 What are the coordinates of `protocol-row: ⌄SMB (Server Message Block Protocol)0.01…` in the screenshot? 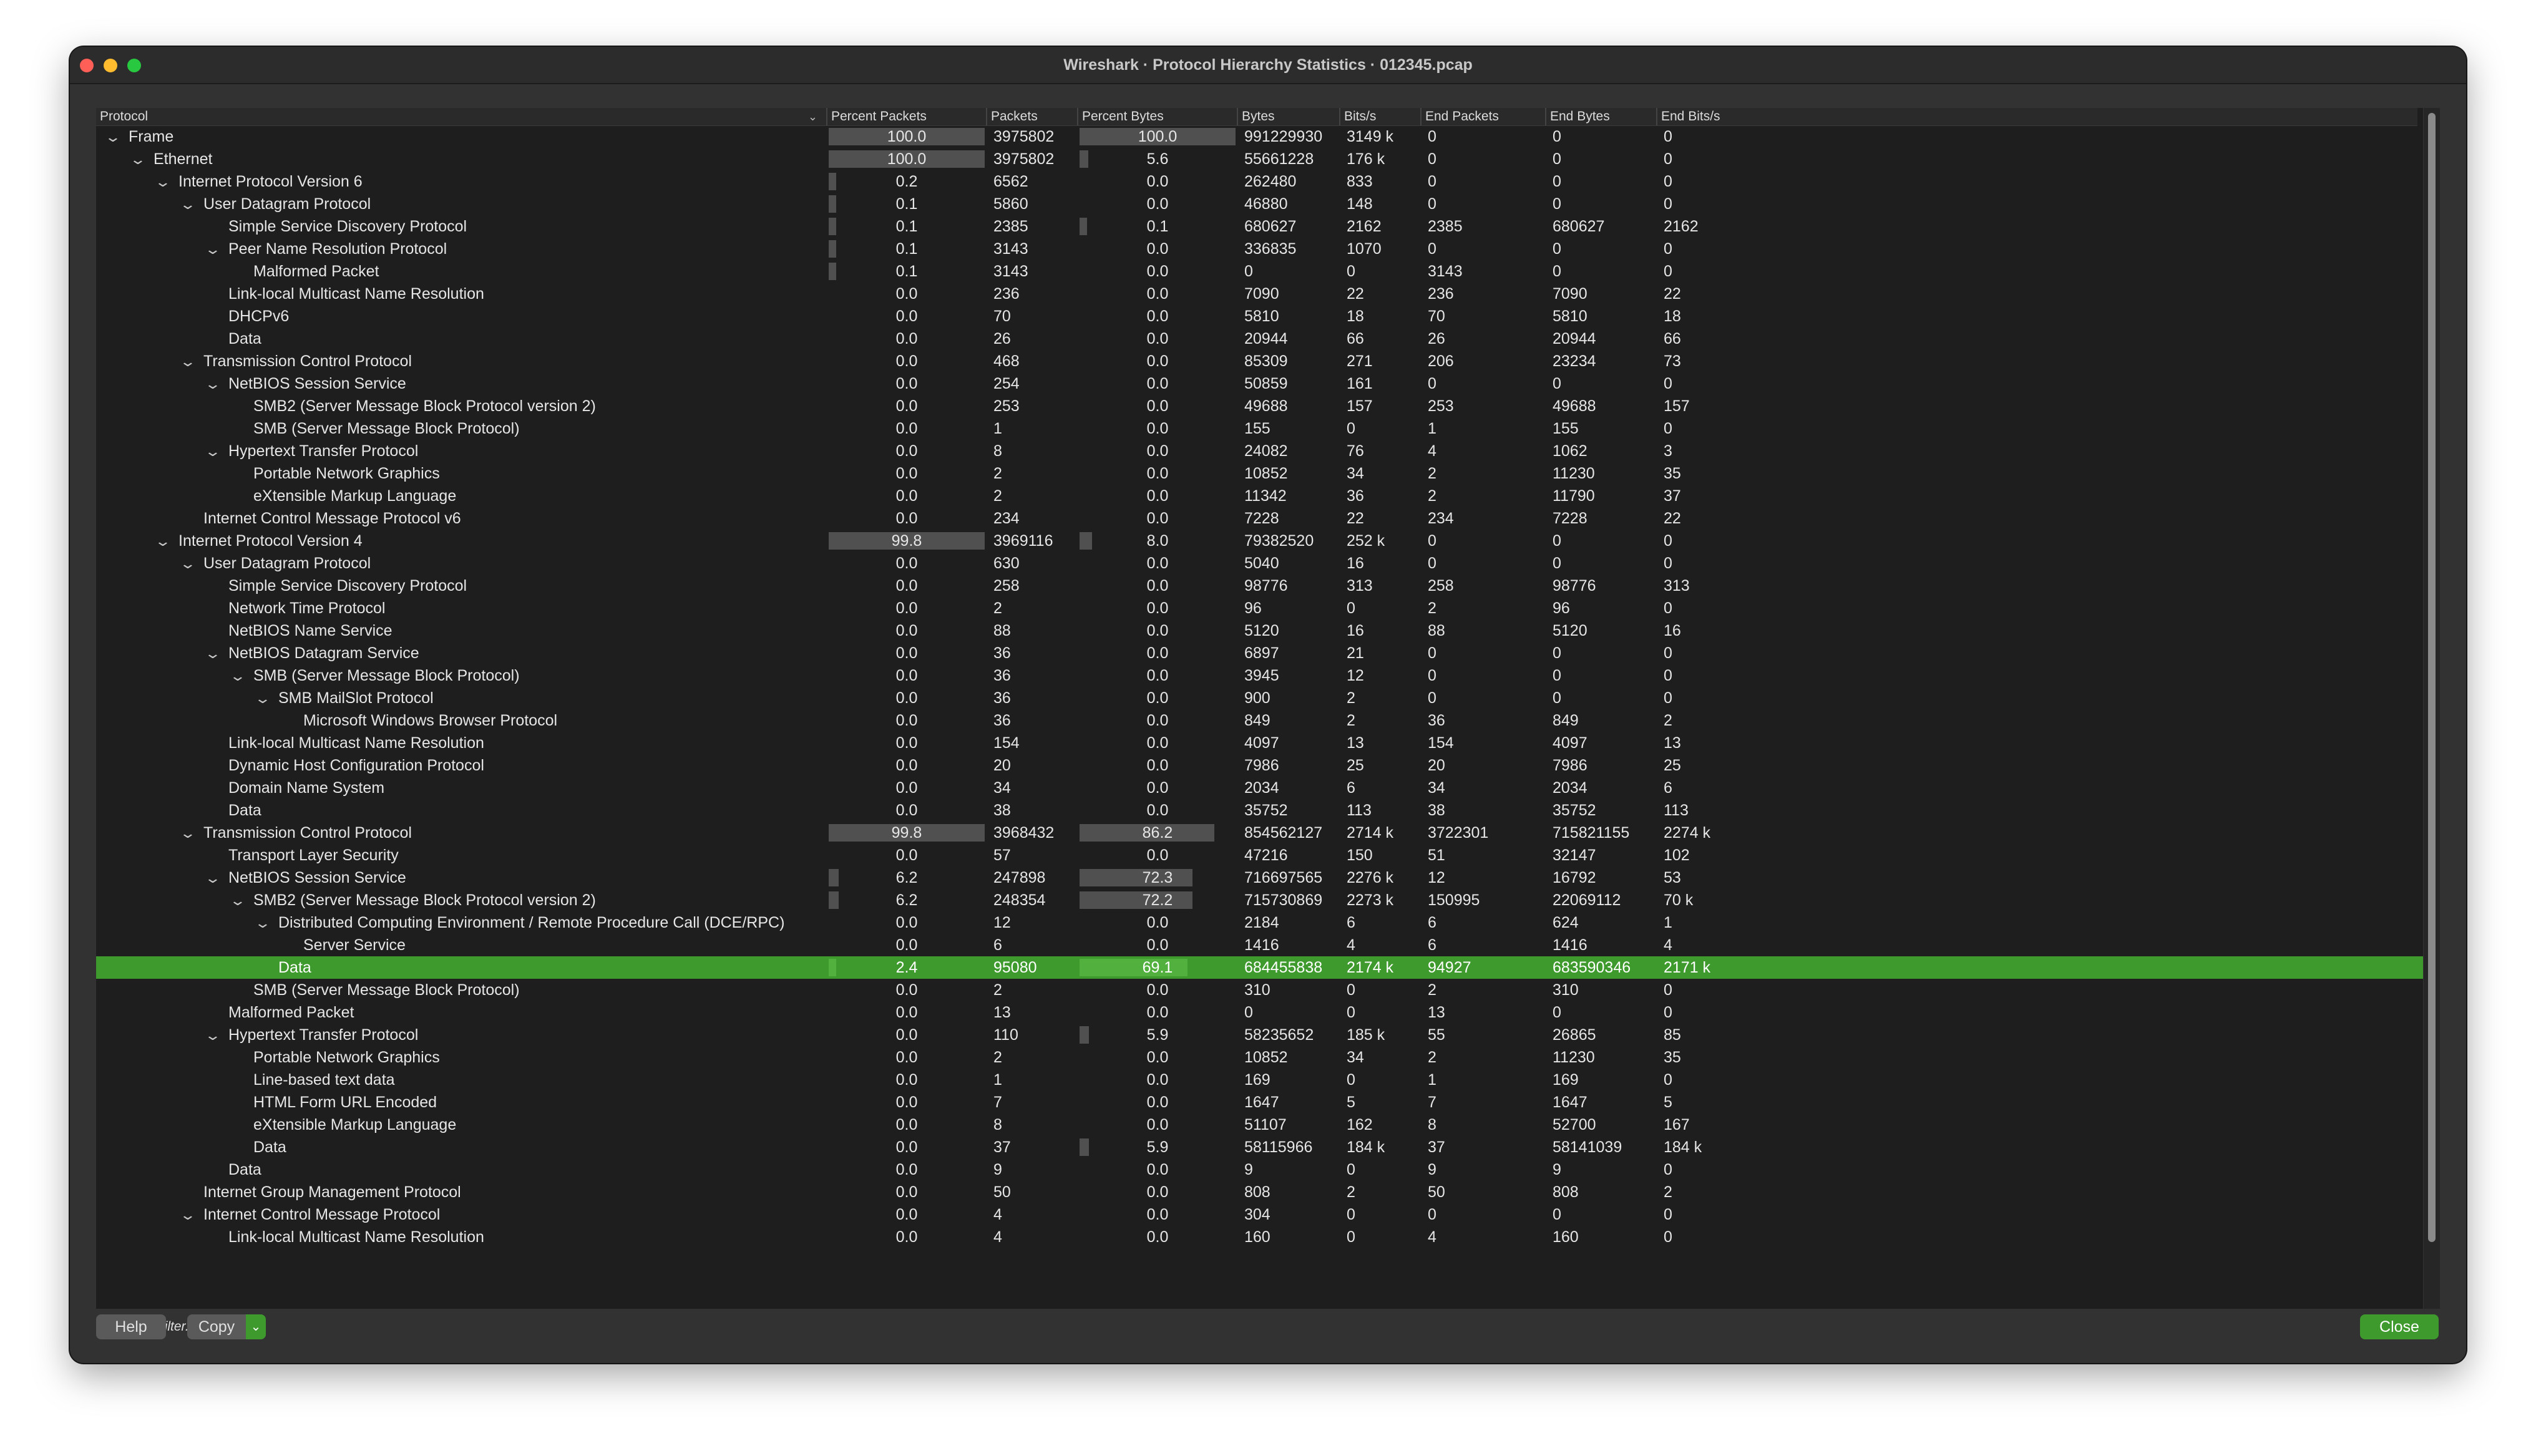 It's located at (1260, 429).